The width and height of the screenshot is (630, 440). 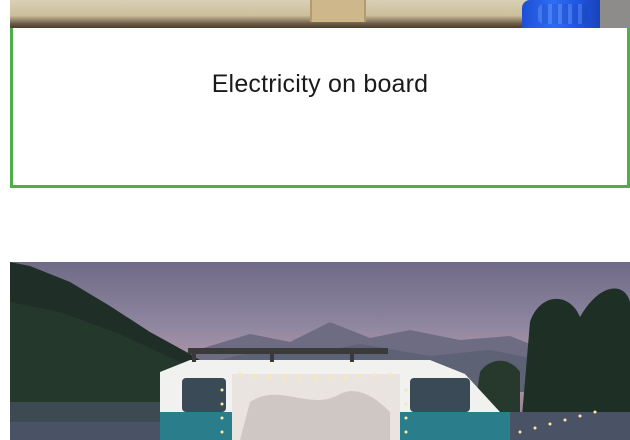 What do you see at coordinates (615, 14) in the screenshot?
I see `photo-right-edge` at bounding box center [615, 14].